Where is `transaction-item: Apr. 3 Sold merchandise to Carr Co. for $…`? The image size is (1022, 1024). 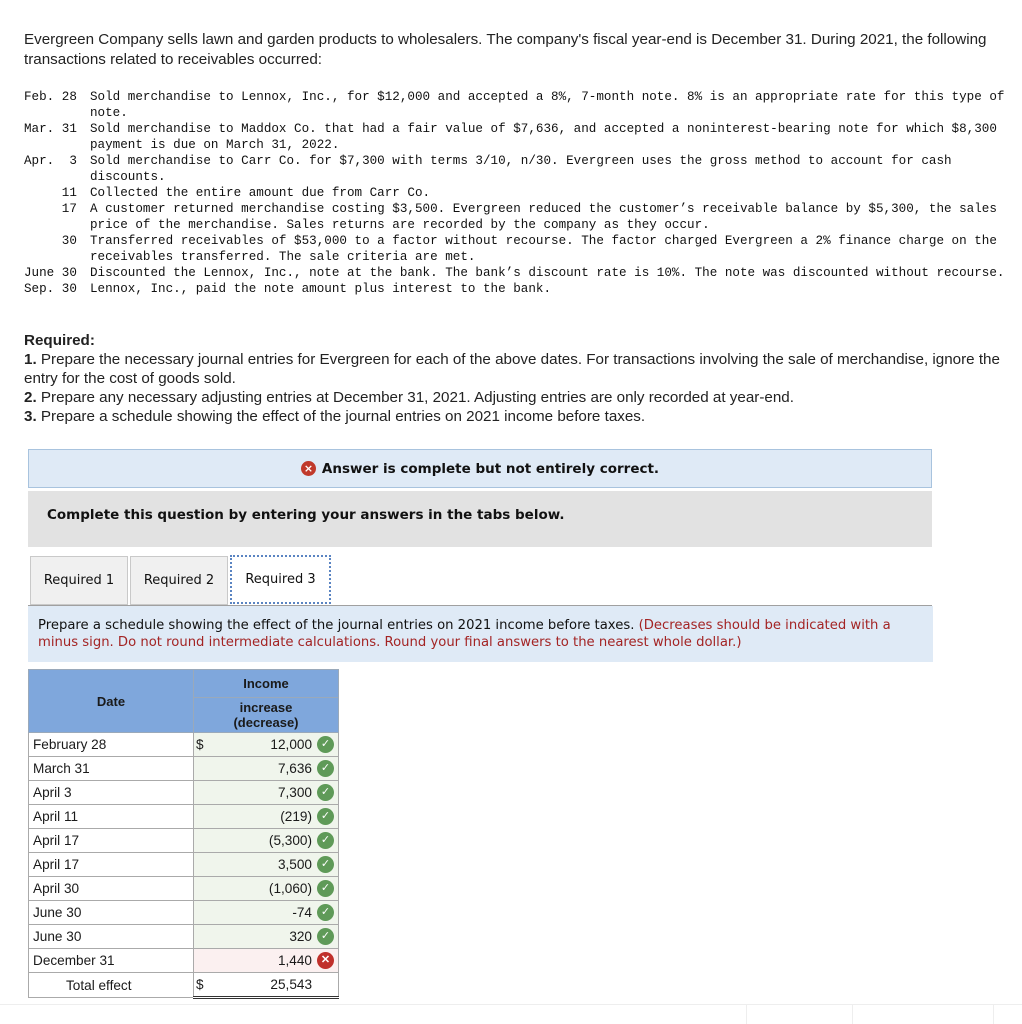
transaction-item: Apr. 3 Sold merchandise to Carr Co. for $… is located at coordinates (519, 169).